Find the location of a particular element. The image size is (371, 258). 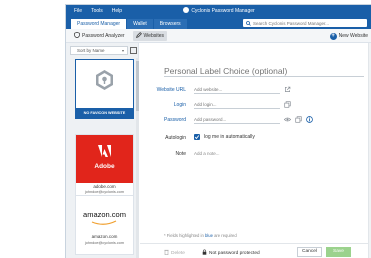

tab-browsers: Browsers is located at coordinates (170, 24).